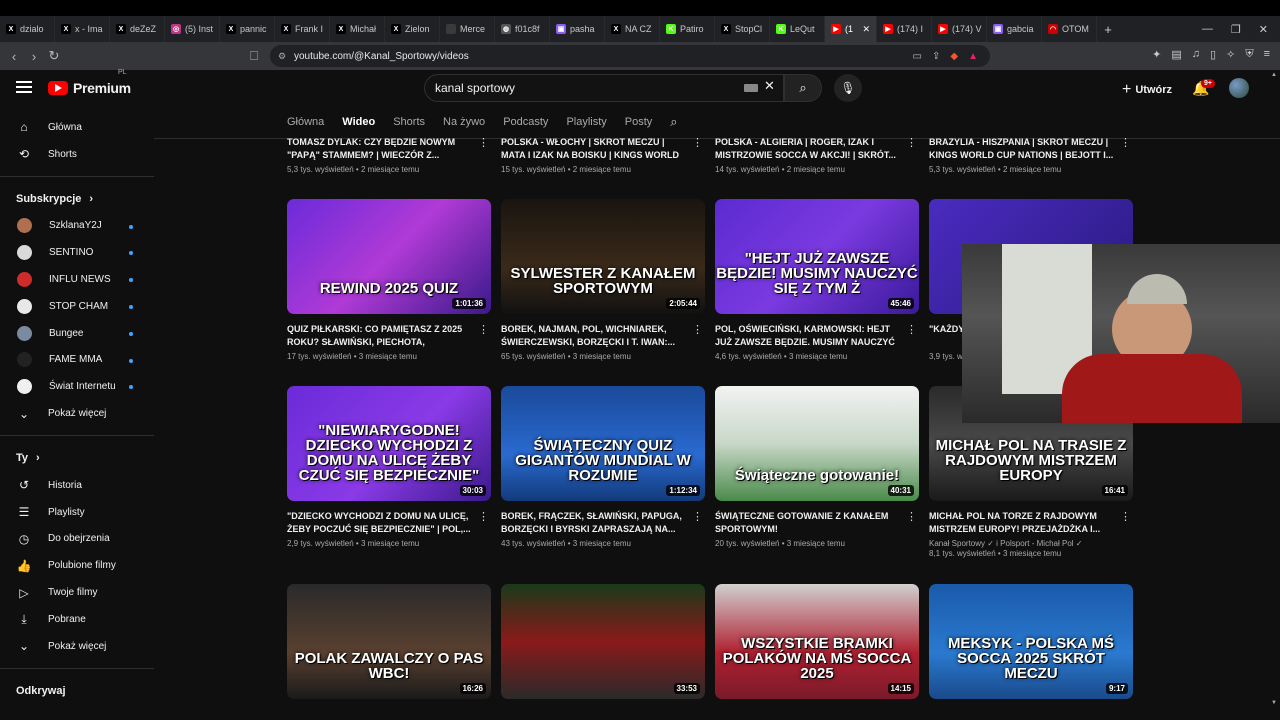 This screenshot has width=1280, height=720. What do you see at coordinates (282, 56) in the screenshot?
I see `site-info-icon: ⚙` at bounding box center [282, 56].